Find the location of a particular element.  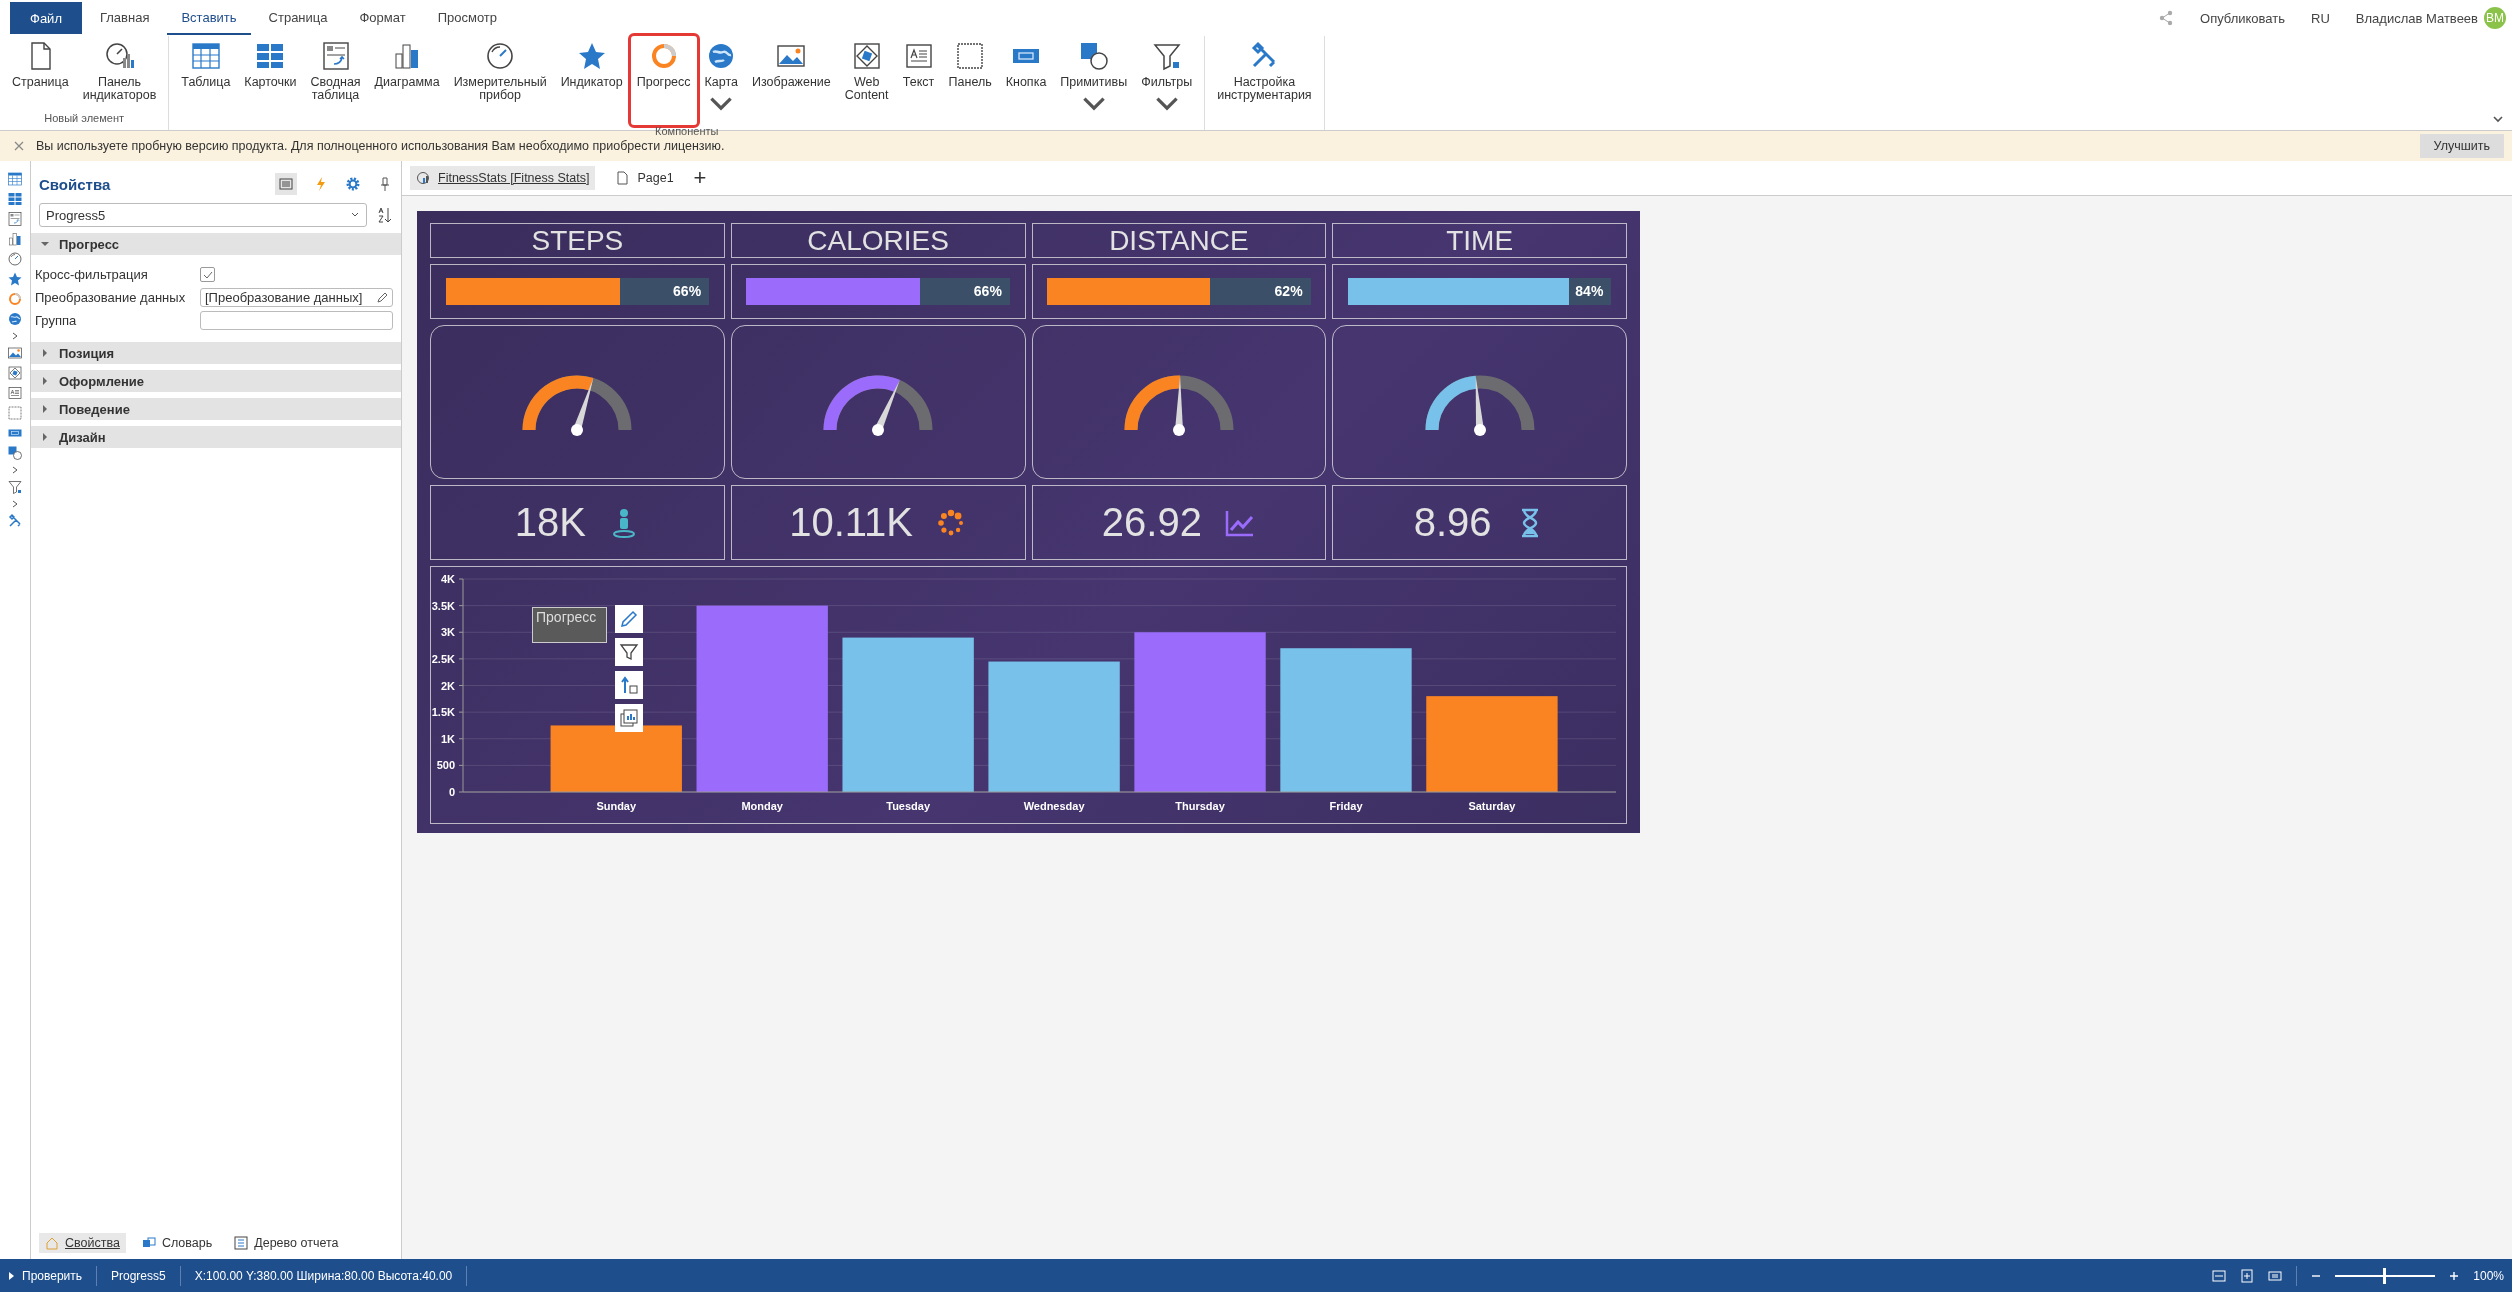

ribbon-button: Страница is located at coordinates (40, 74).